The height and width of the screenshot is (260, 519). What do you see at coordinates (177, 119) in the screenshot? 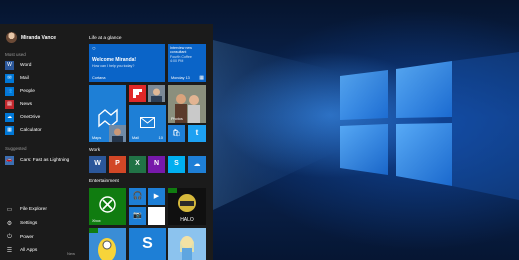
I see `tile-label: Photos` at bounding box center [177, 119].